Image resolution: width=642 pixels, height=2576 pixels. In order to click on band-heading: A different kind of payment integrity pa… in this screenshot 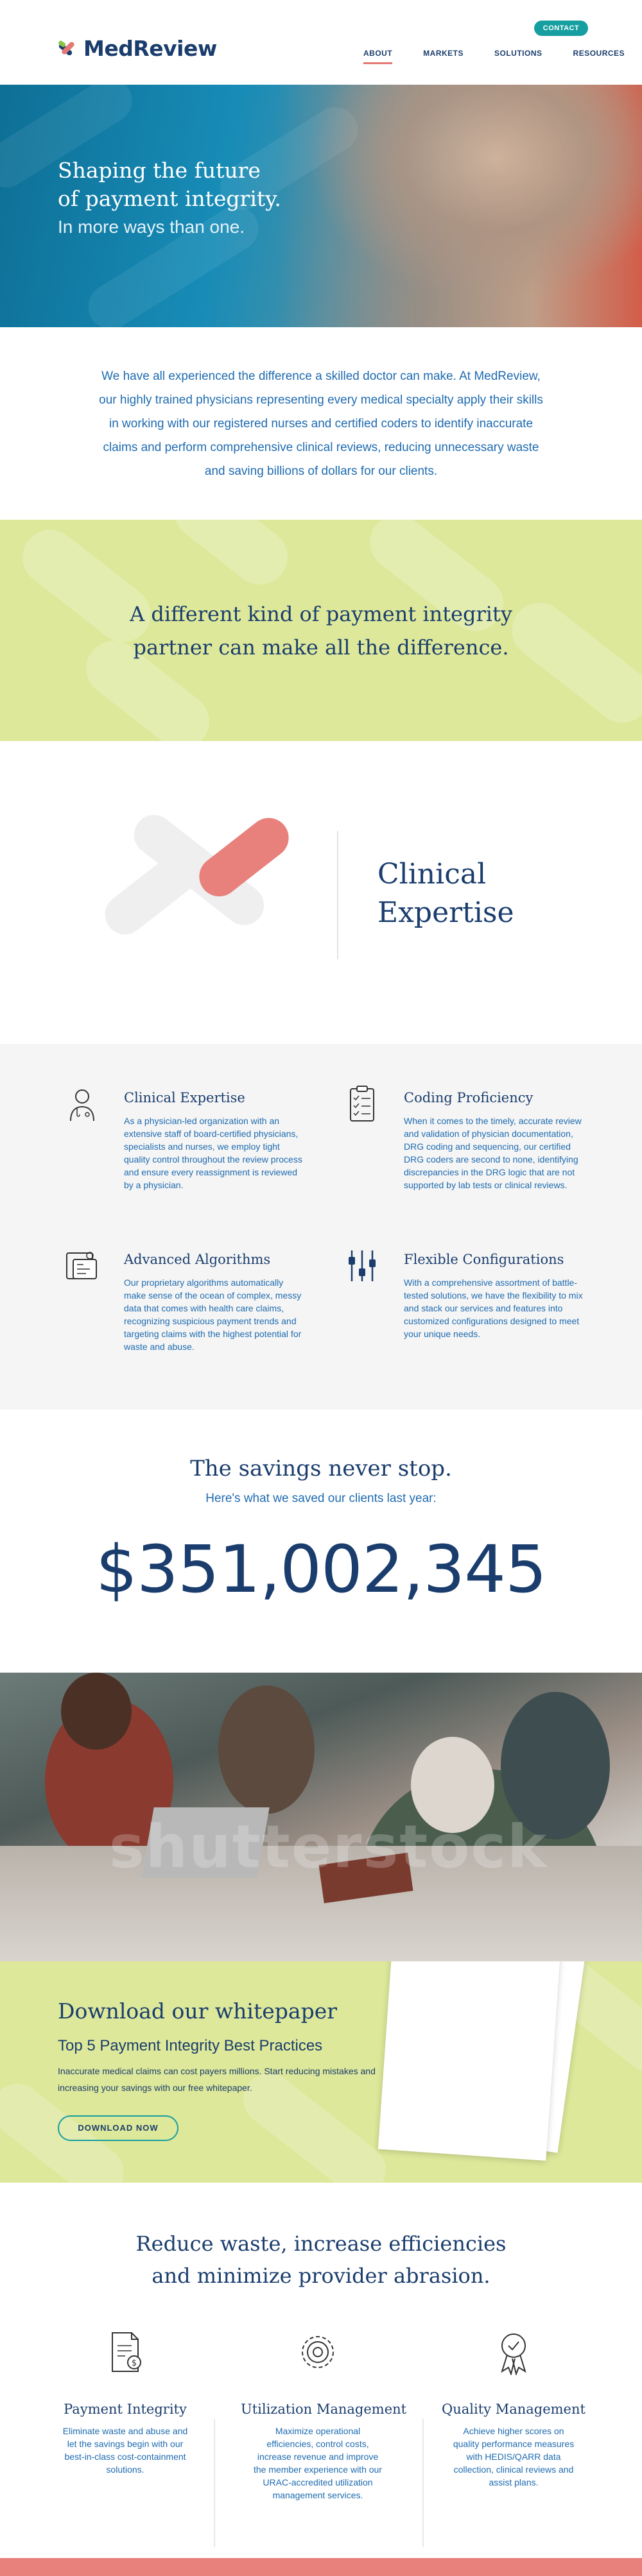, I will do `click(321, 630)`.